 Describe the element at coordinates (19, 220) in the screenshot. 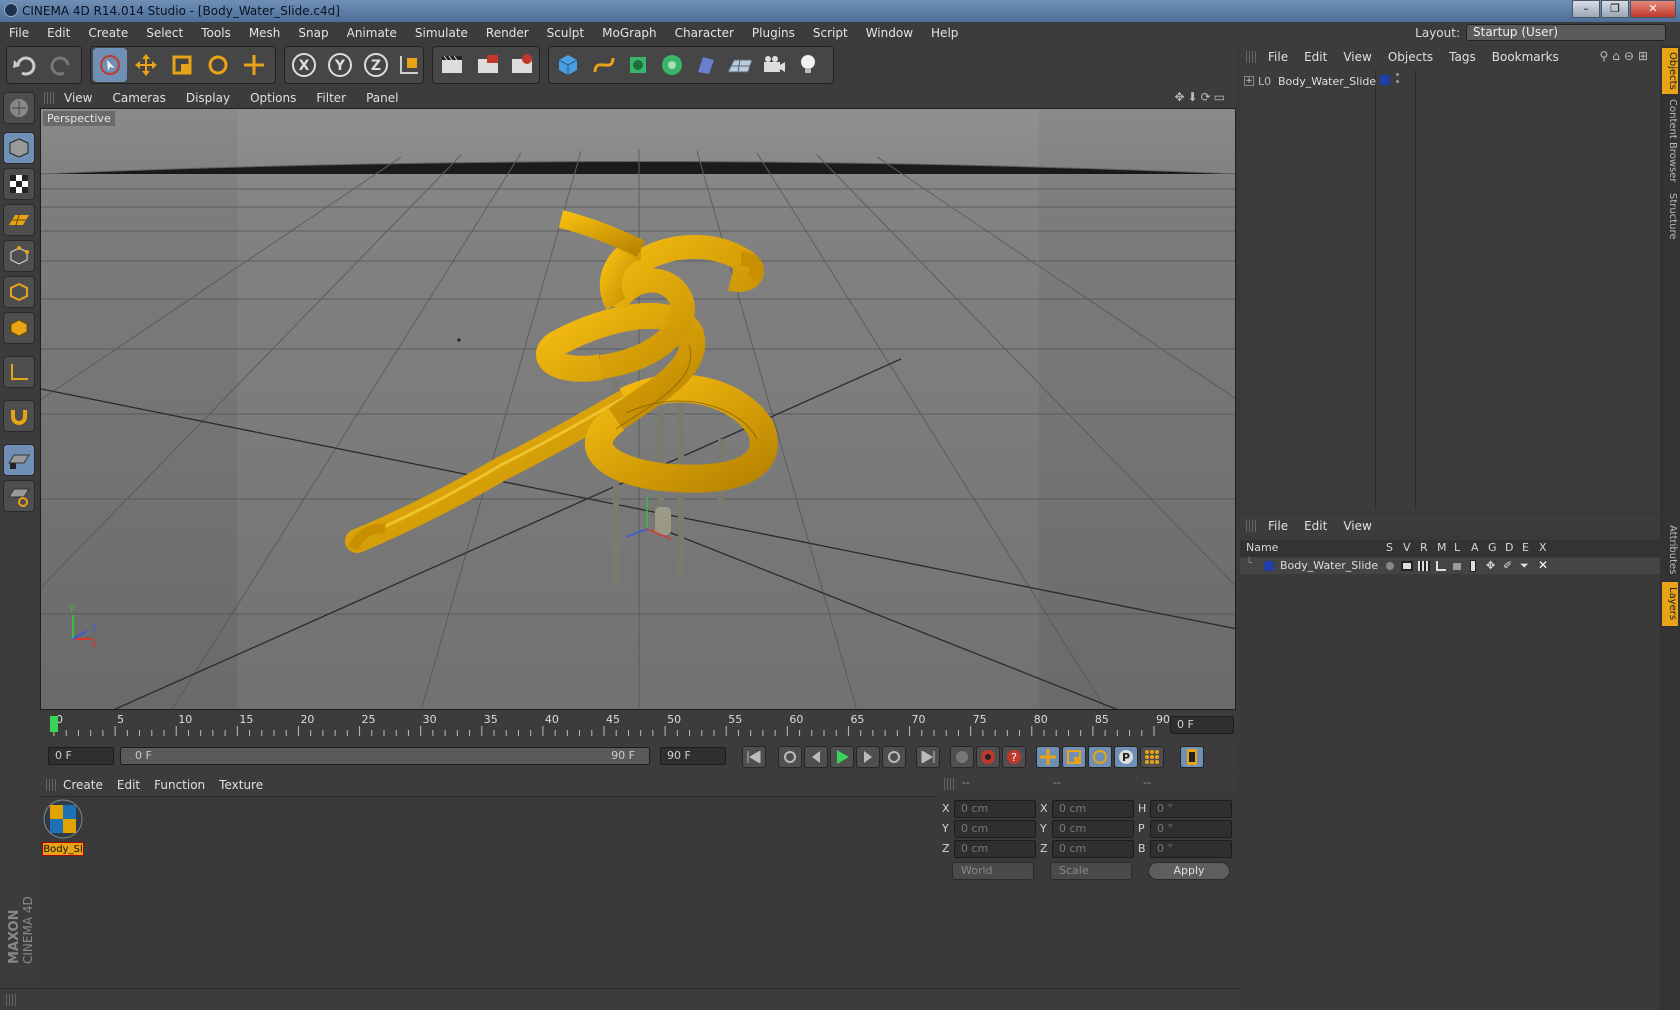

I see `workplane-icon` at that location.